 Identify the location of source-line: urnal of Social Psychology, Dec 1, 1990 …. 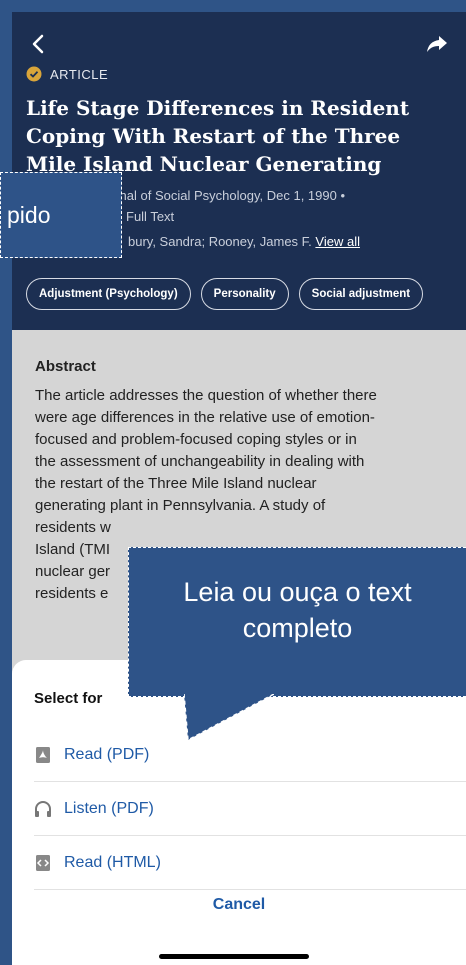
(226, 195).